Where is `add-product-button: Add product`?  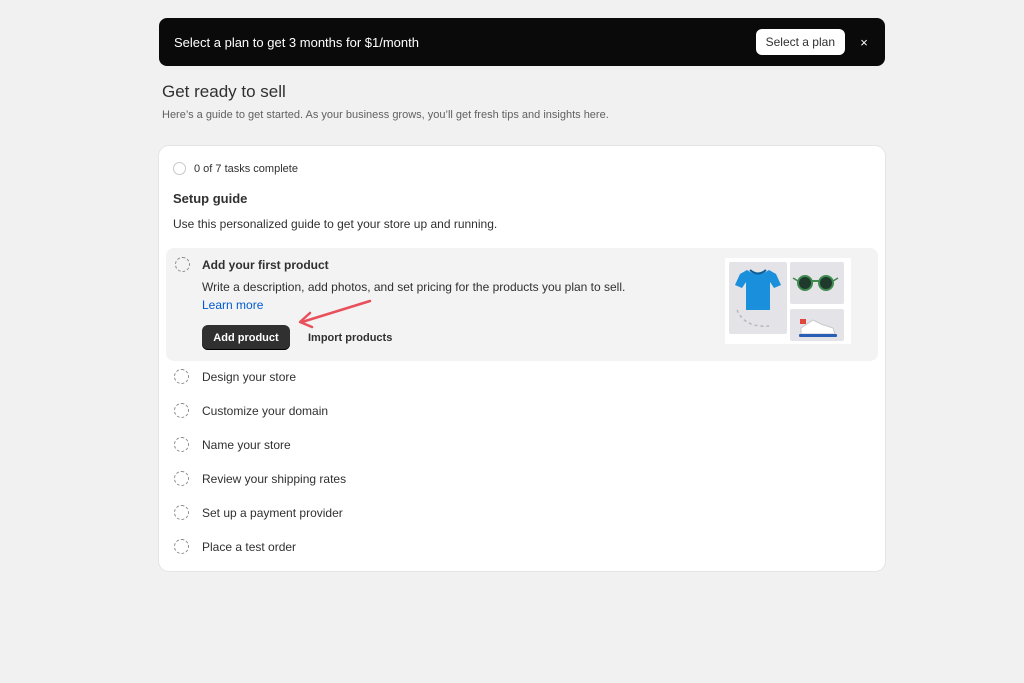
add-product-button: Add product is located at coordinates (246, 337).